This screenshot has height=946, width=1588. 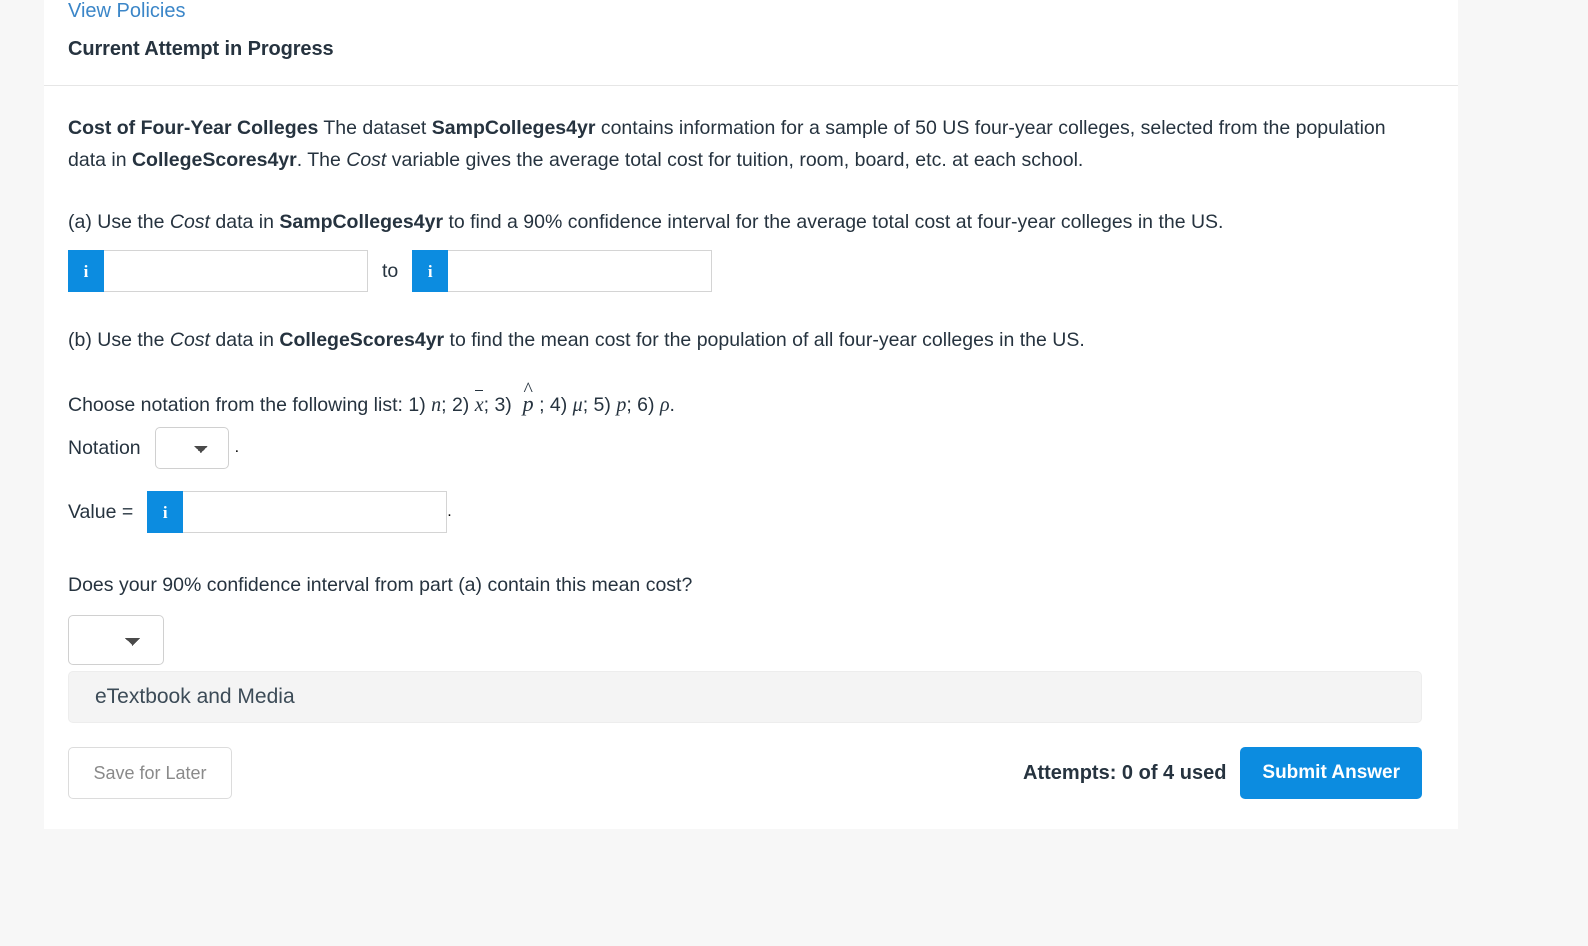 I want to click on value-input-group: i, so click(x=297, y=512).